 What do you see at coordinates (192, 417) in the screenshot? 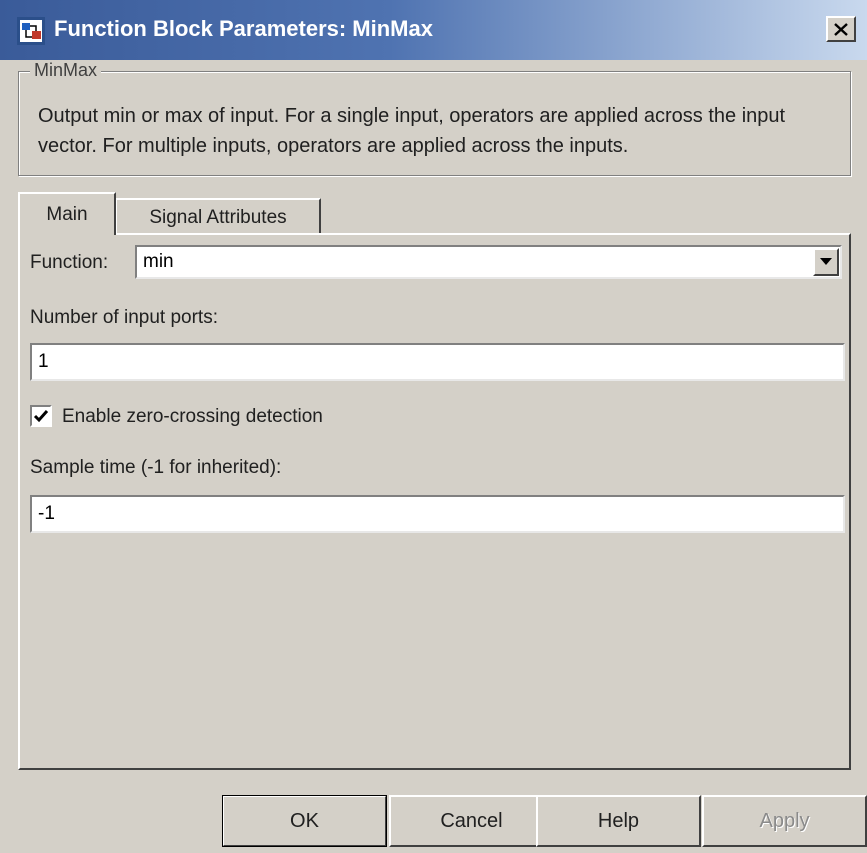
I see `zero-crossing-label: Enable zero-crossing detection` at bounding box center [192, 417].